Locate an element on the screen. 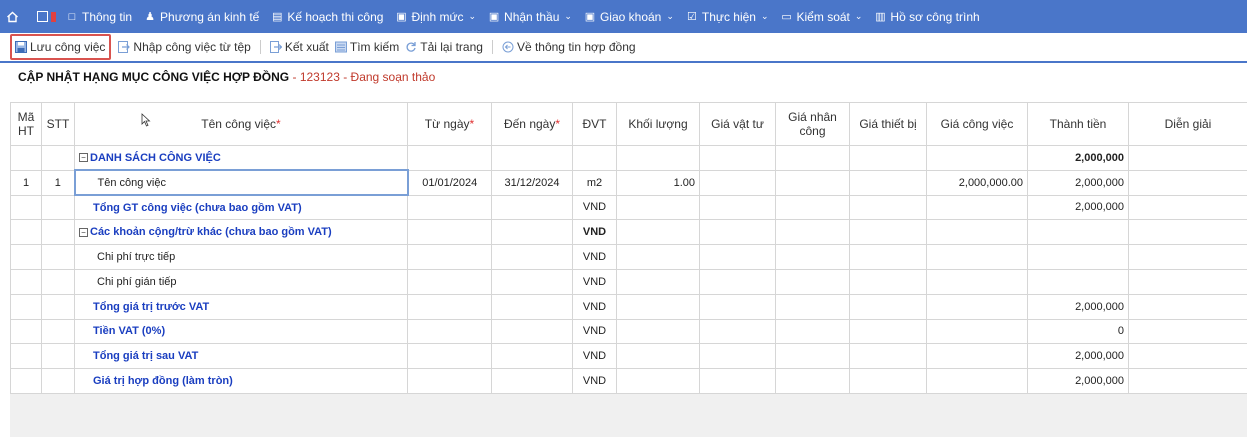 This screenshot has height=437, width=1247. table-row: Tổng giá trị trước VAT VND 2,000,000 is located at coordinates (628, 306).